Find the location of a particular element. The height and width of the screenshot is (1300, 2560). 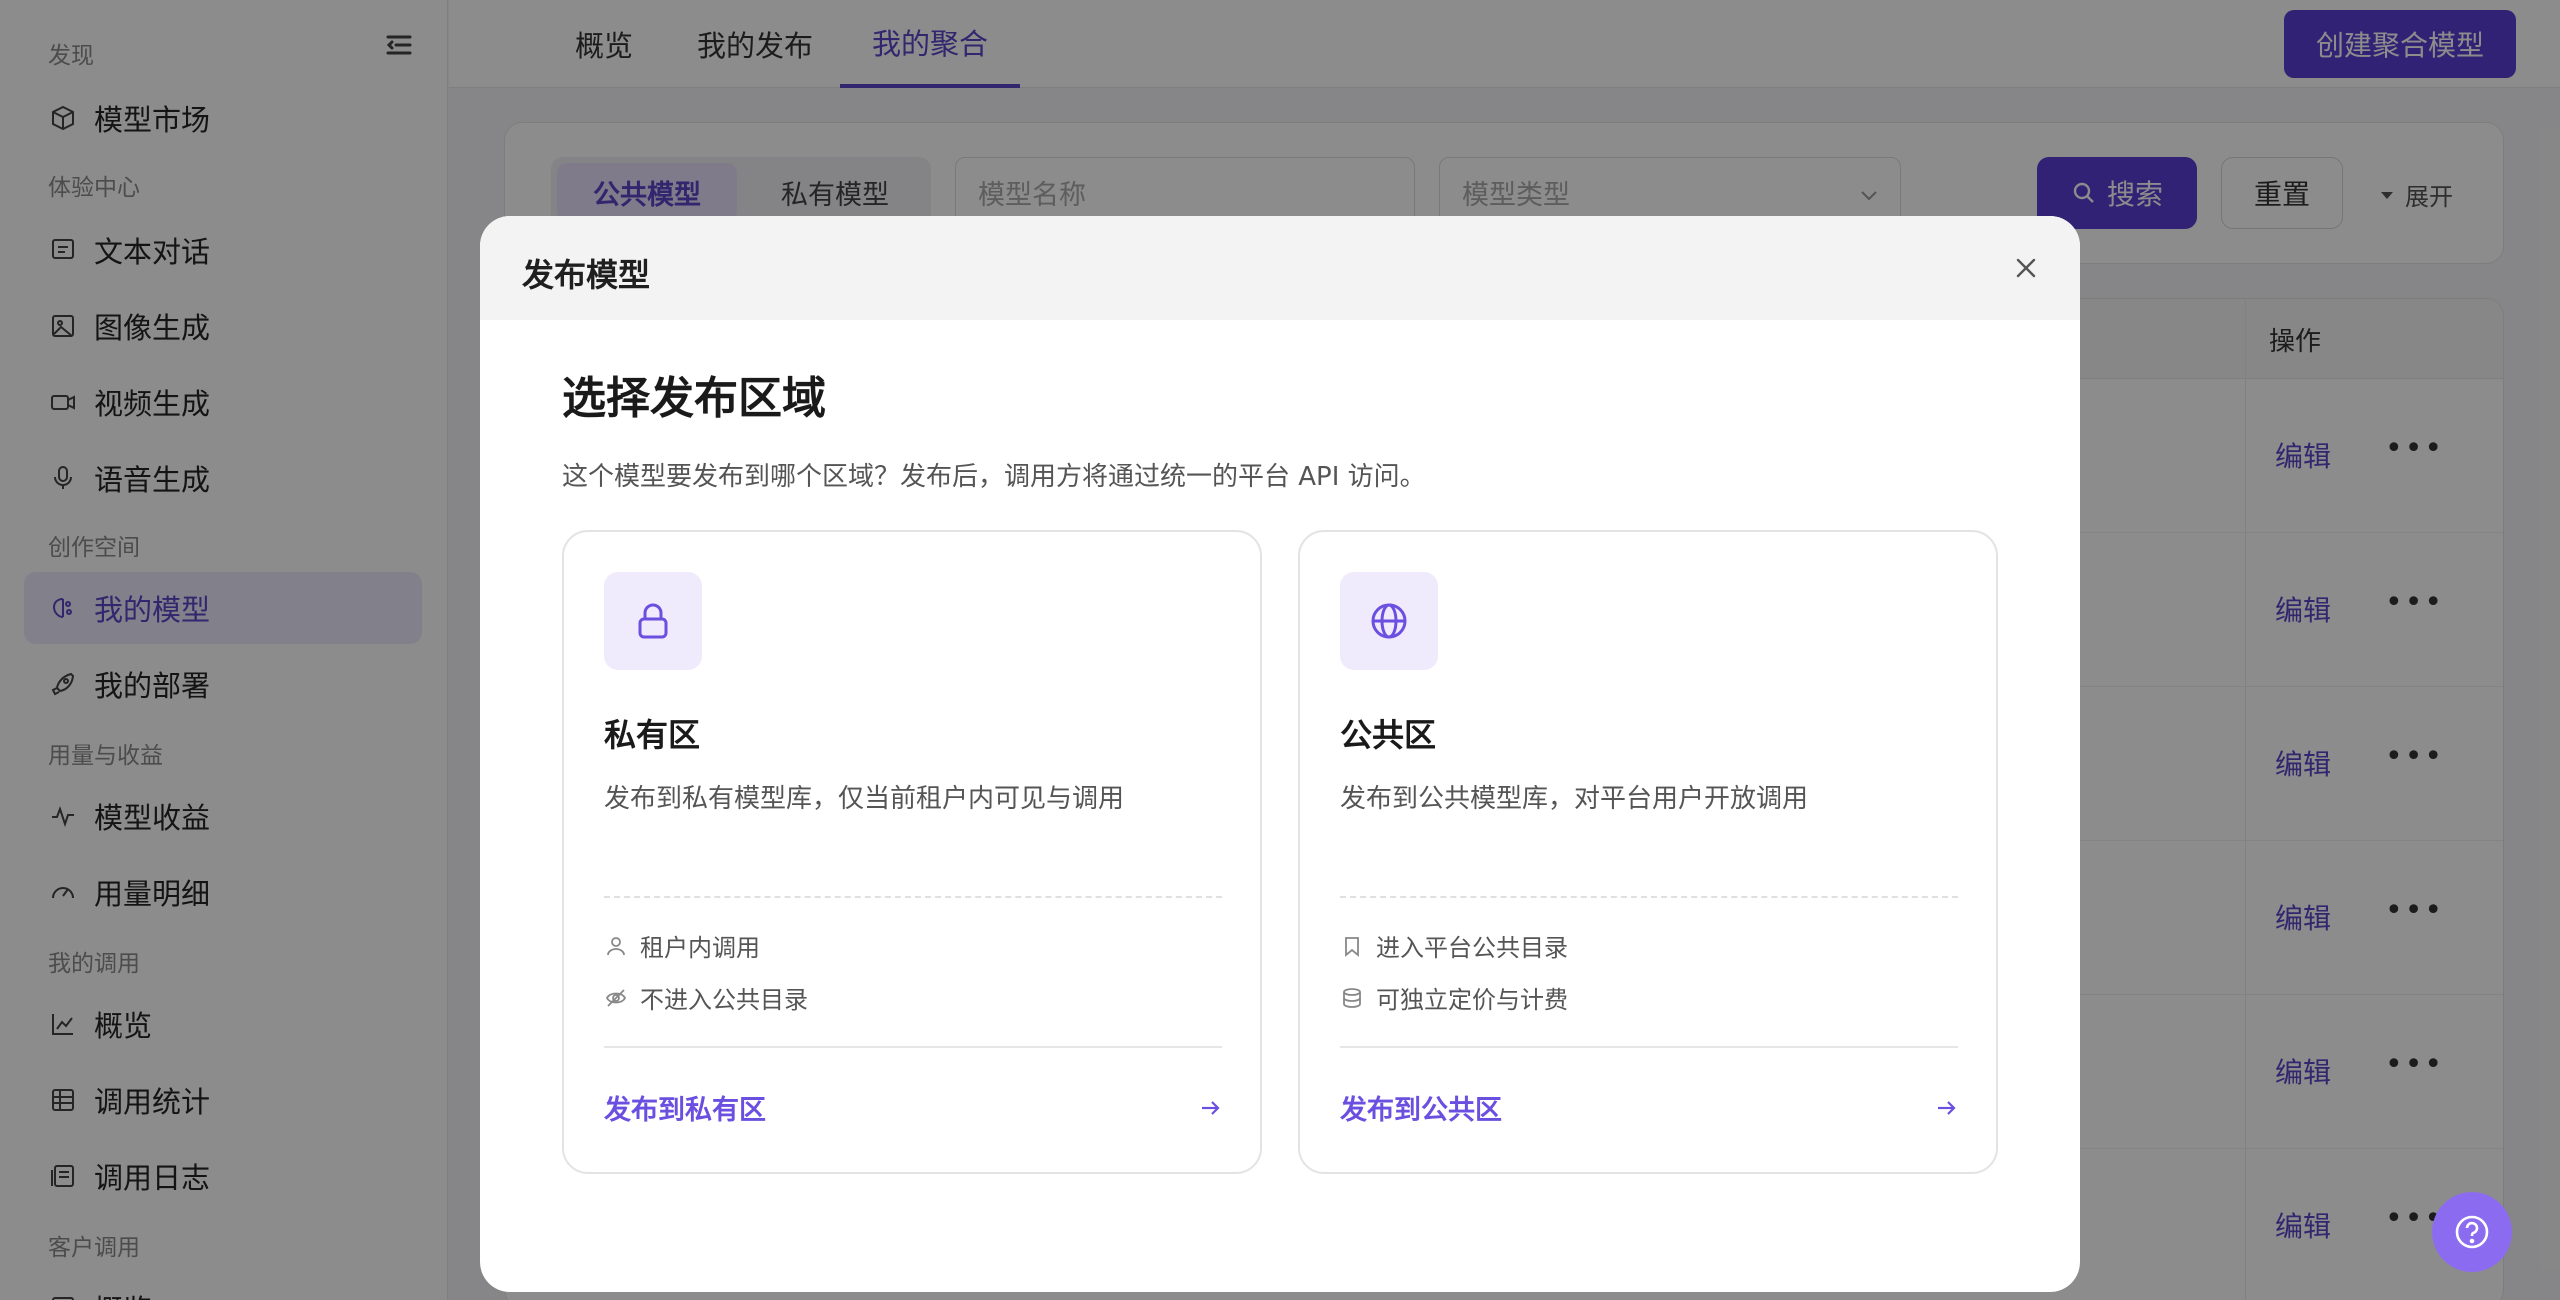

feature-text: 不进入公共目录 is located at coordinates (724, 1000).